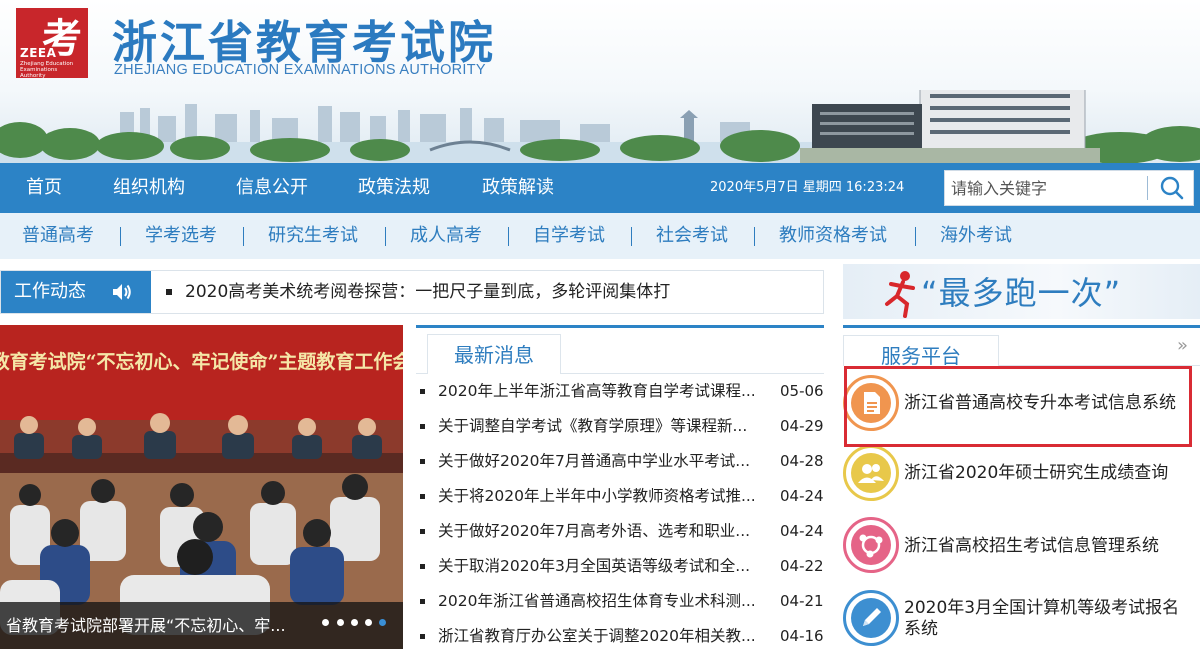 This screenshot has height=649, width=1200. I want to click on meeting-banner-text: 省教育考试院“不忘初心、牢记使命”主题教育工作会议, so click(201, 361).